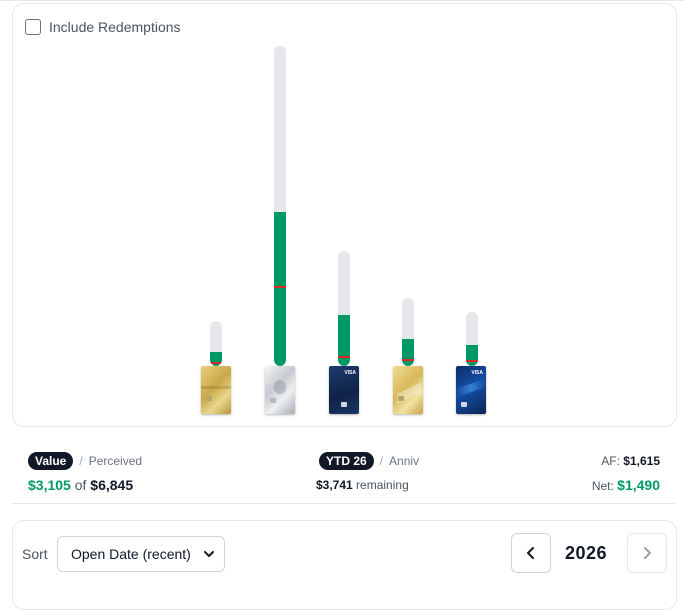 The height and width of the screenshot is (610, 685). What do you see at coordinates (344, 565) in the screenshot?
I see `controls-card: Sort Open Date (recent) 2026` at bounding box center [344, 565].